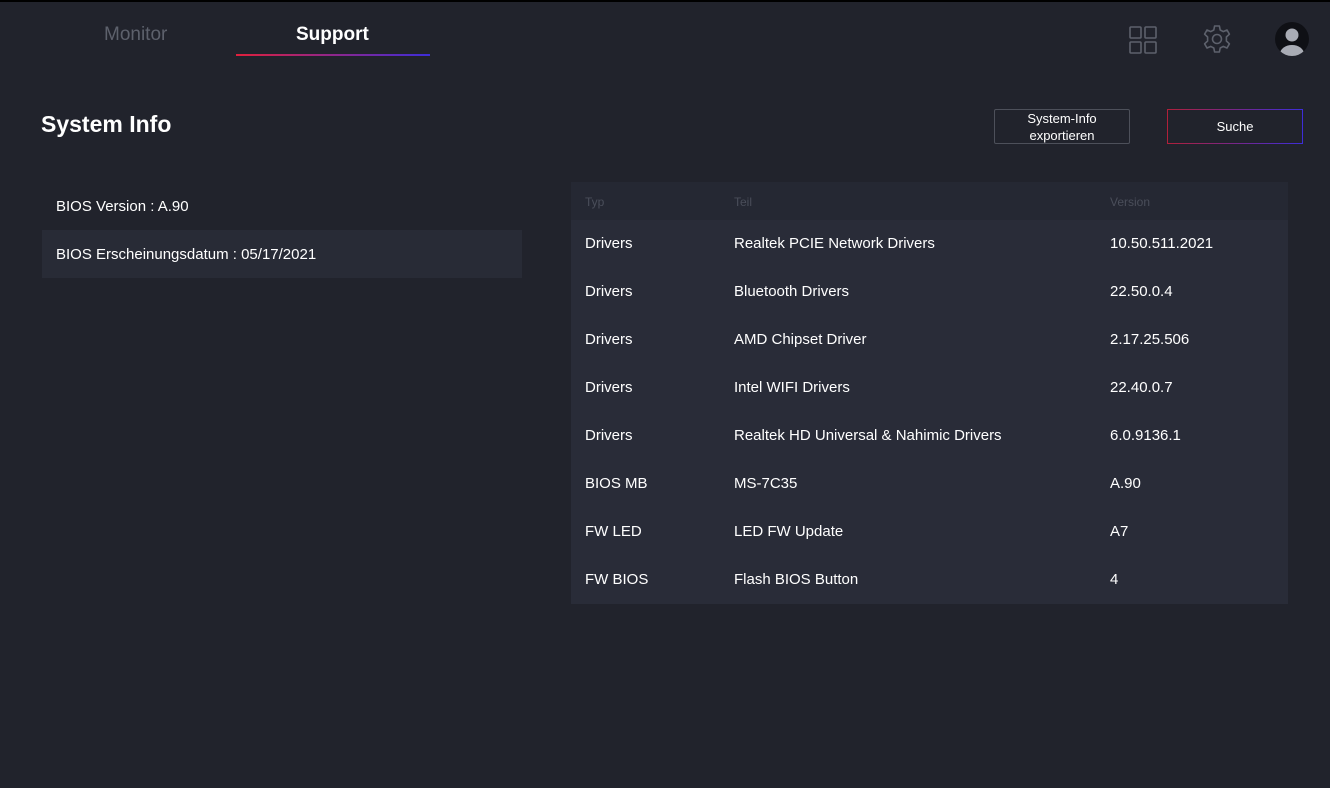  What do you see at coordinates (800, 339) in the screenshot?
I see `cell-teil: AMD Chipset Driver` at bounding box center [800, 339].